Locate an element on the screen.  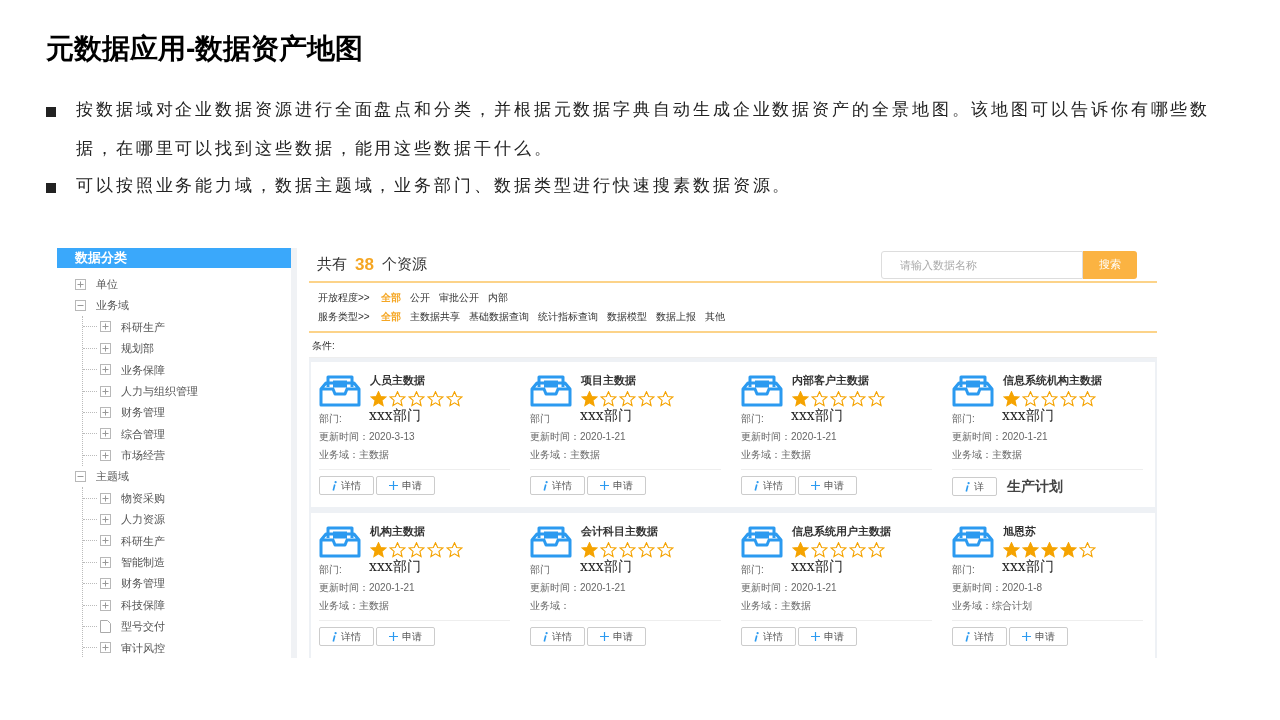
slide-title: 元数据应用-数据资产地图 is located at coordinates (205, 49).